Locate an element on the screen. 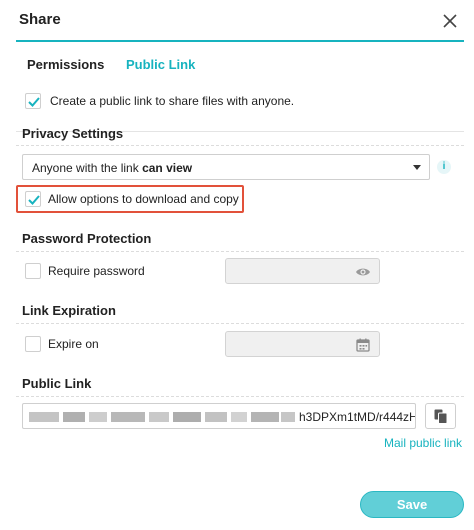 The height and width of the screenshot is (530, 474). link-permission-select: Anyone with the link can view is located at coordinates (226, 167).